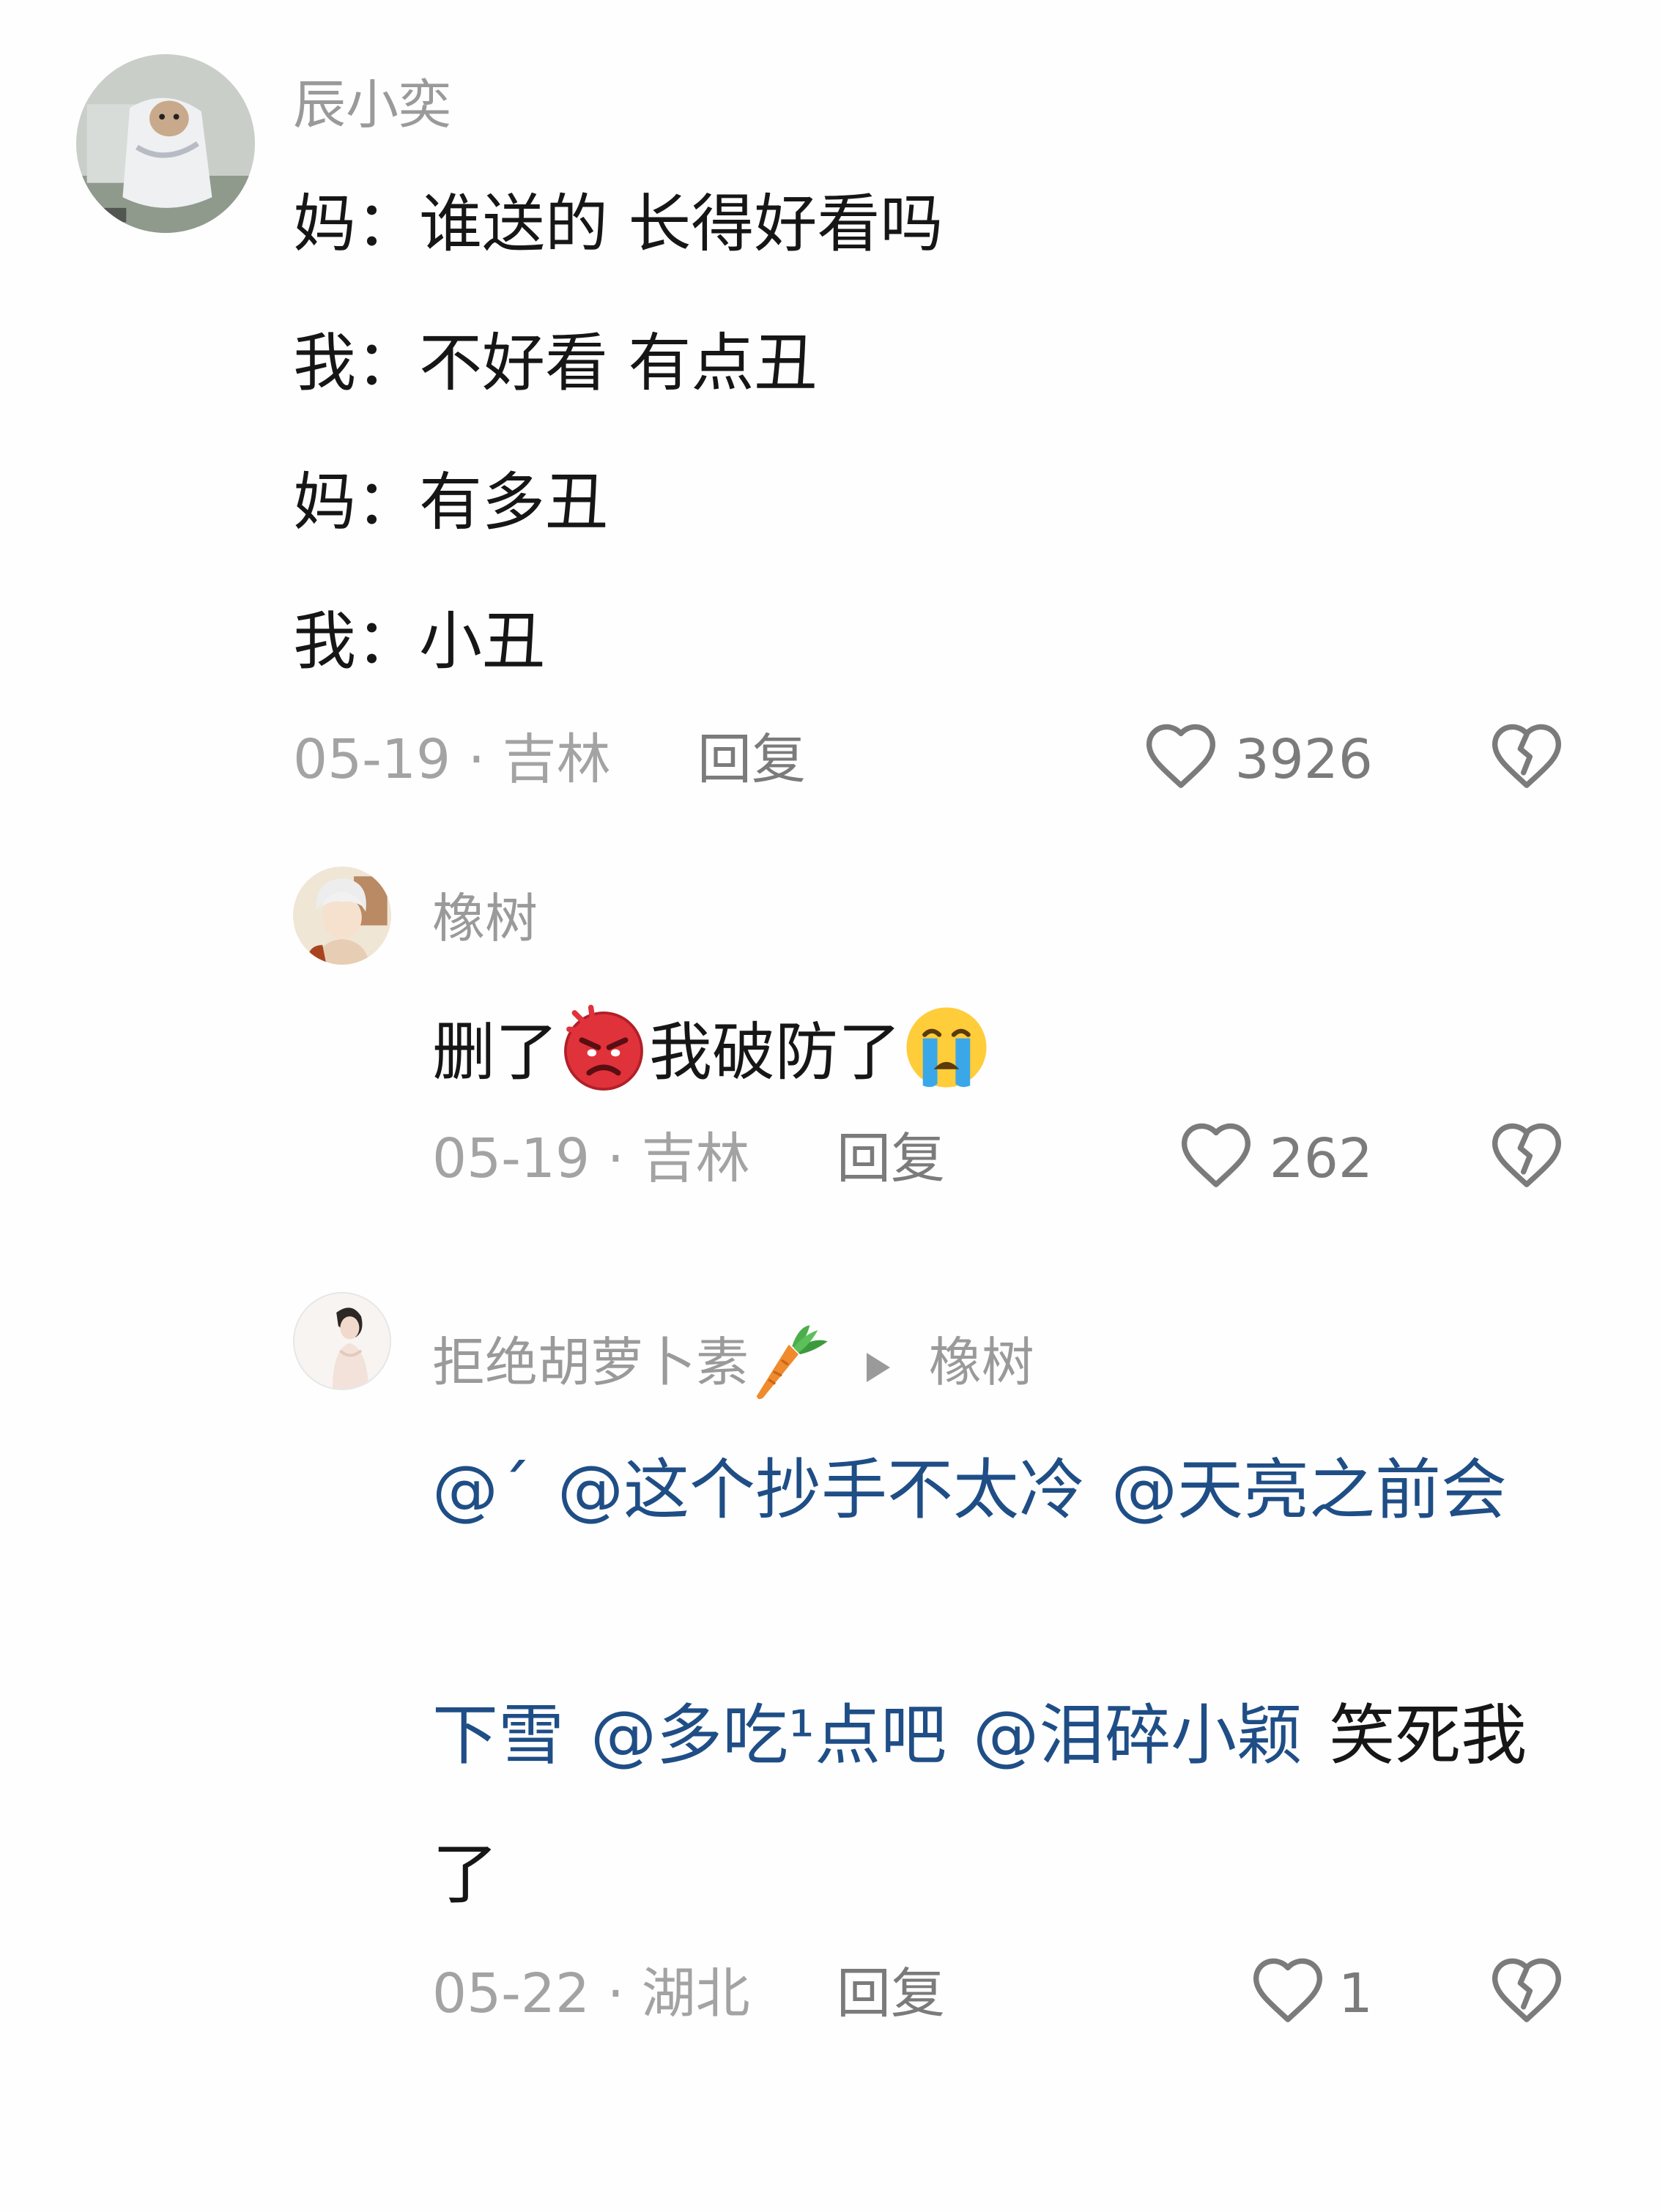  Describe the element at coordinates (372, 104) in the screenshot. I see `username: 辰小奕` at that location.